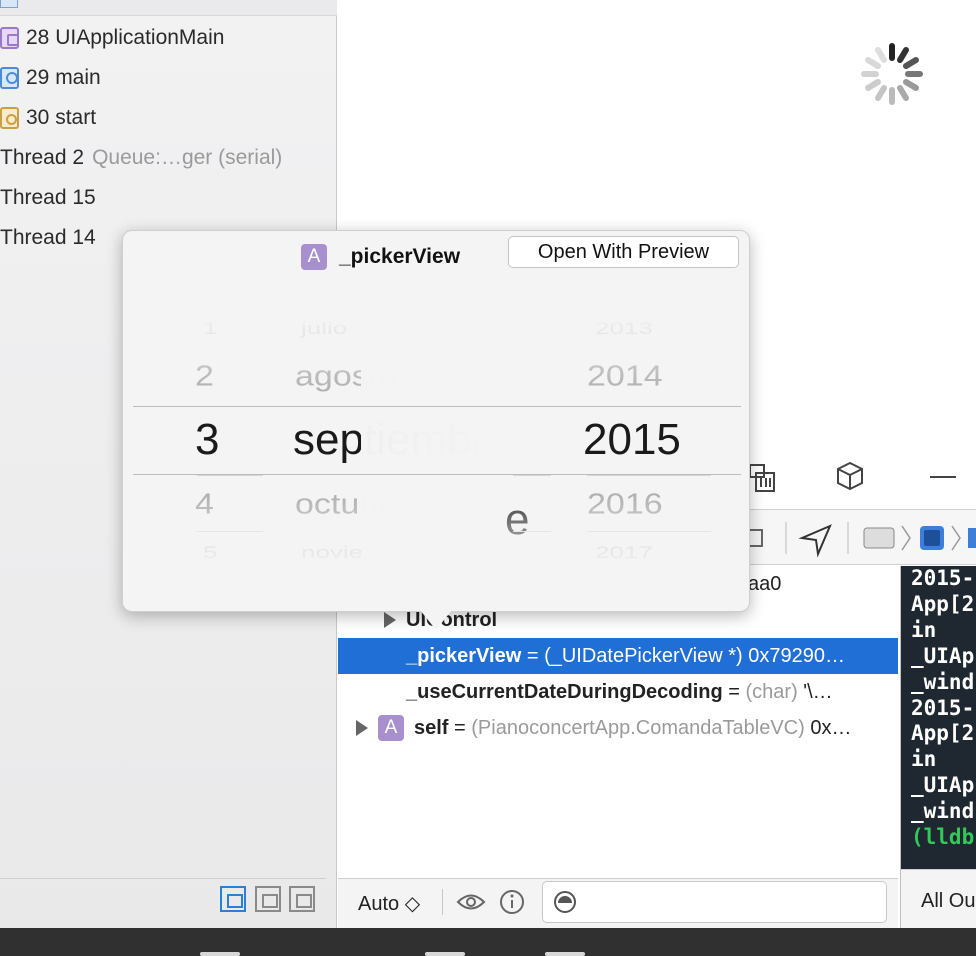  What do you see at coordinates (512, 902) in the screenshot?
I see `info-icon` at bounding box center [512, 902].